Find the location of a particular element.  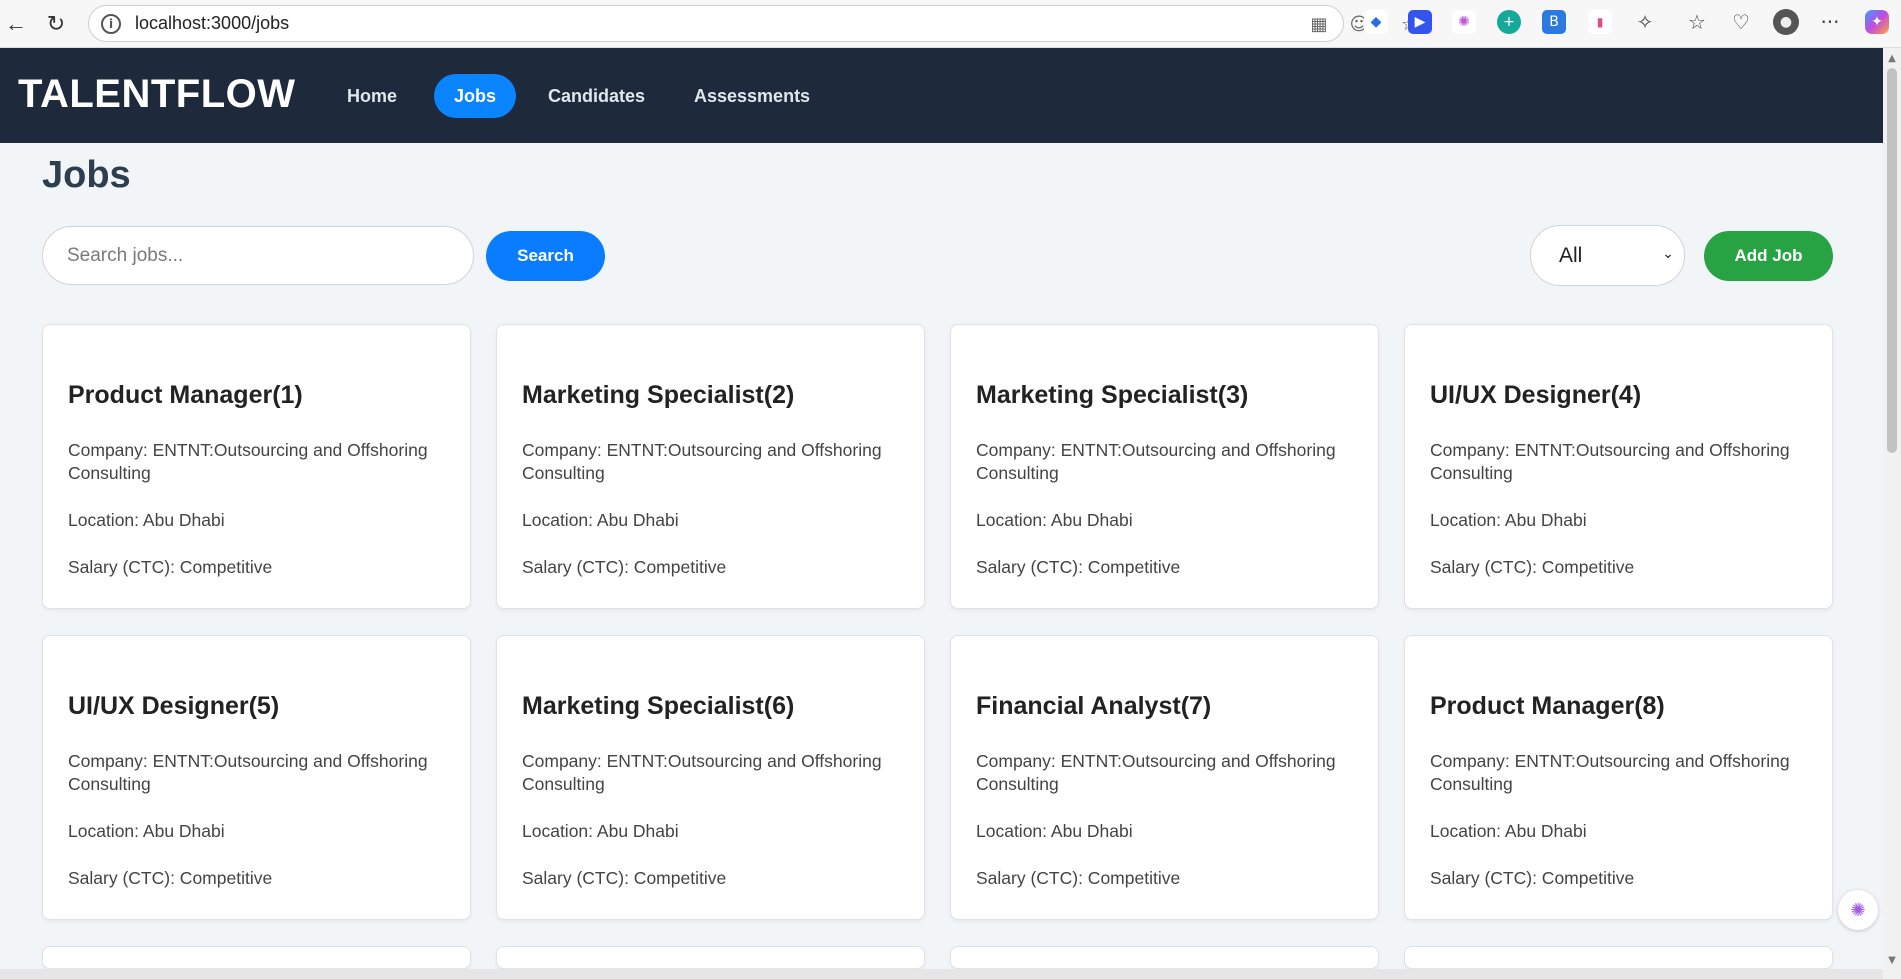

job-title: Product Manager(8) is located at coordinates (1547, 706).